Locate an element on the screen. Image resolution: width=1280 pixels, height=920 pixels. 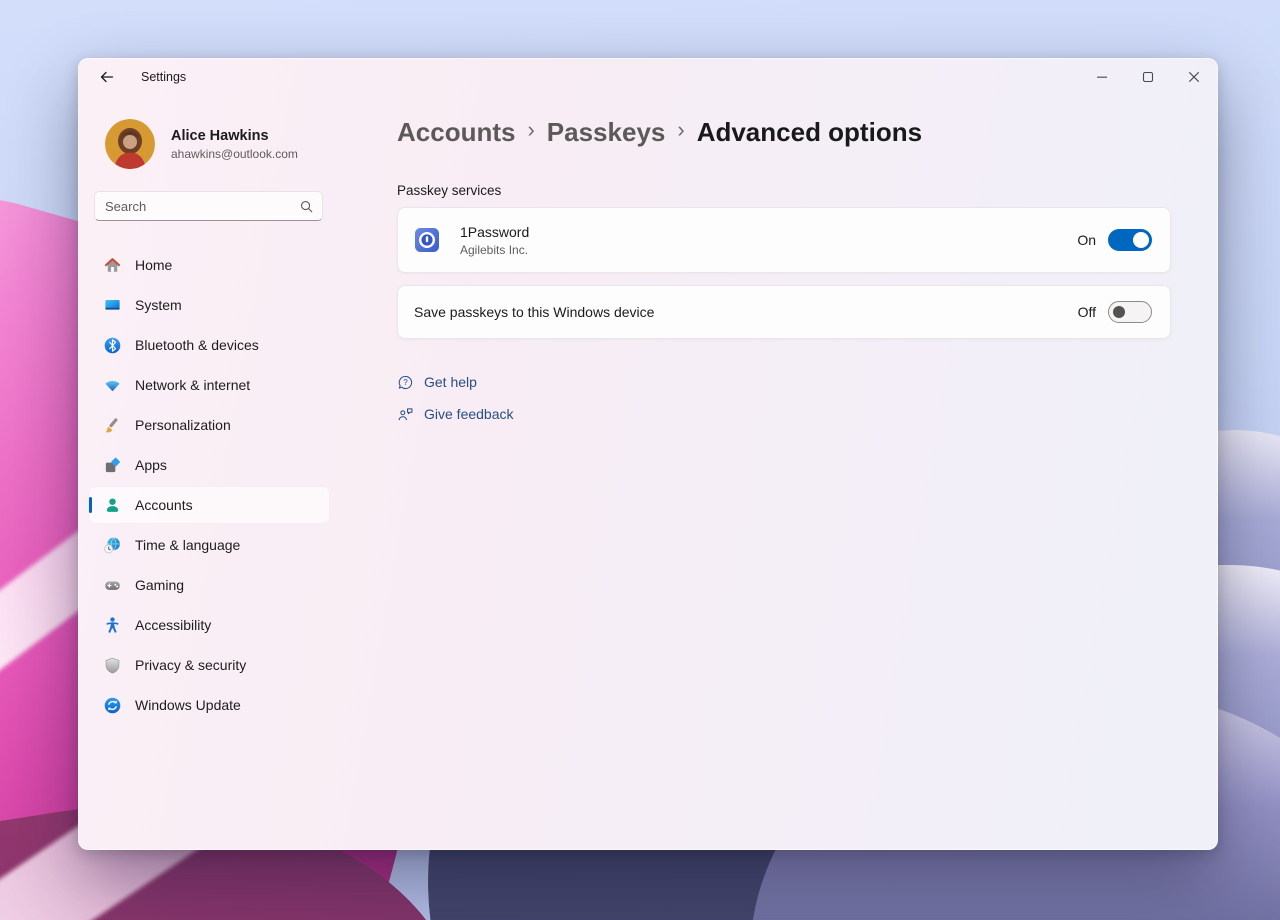
sidebar-item-privacy-security: Privacy & security is located at coordinates (209, 665).